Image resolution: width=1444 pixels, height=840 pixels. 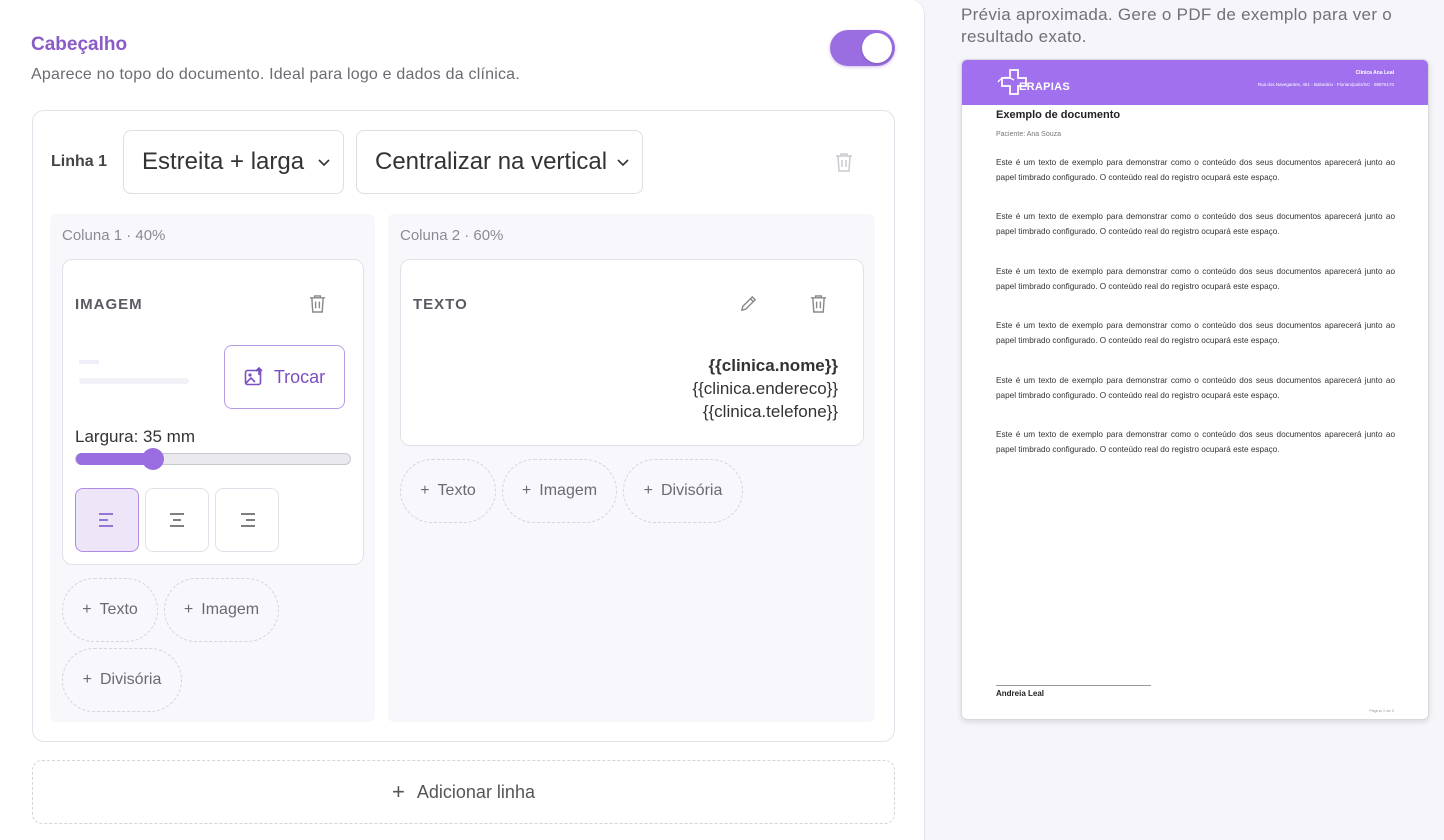 I want to click on width-label: Largura: 35 mm, so click(x=135, y=436).